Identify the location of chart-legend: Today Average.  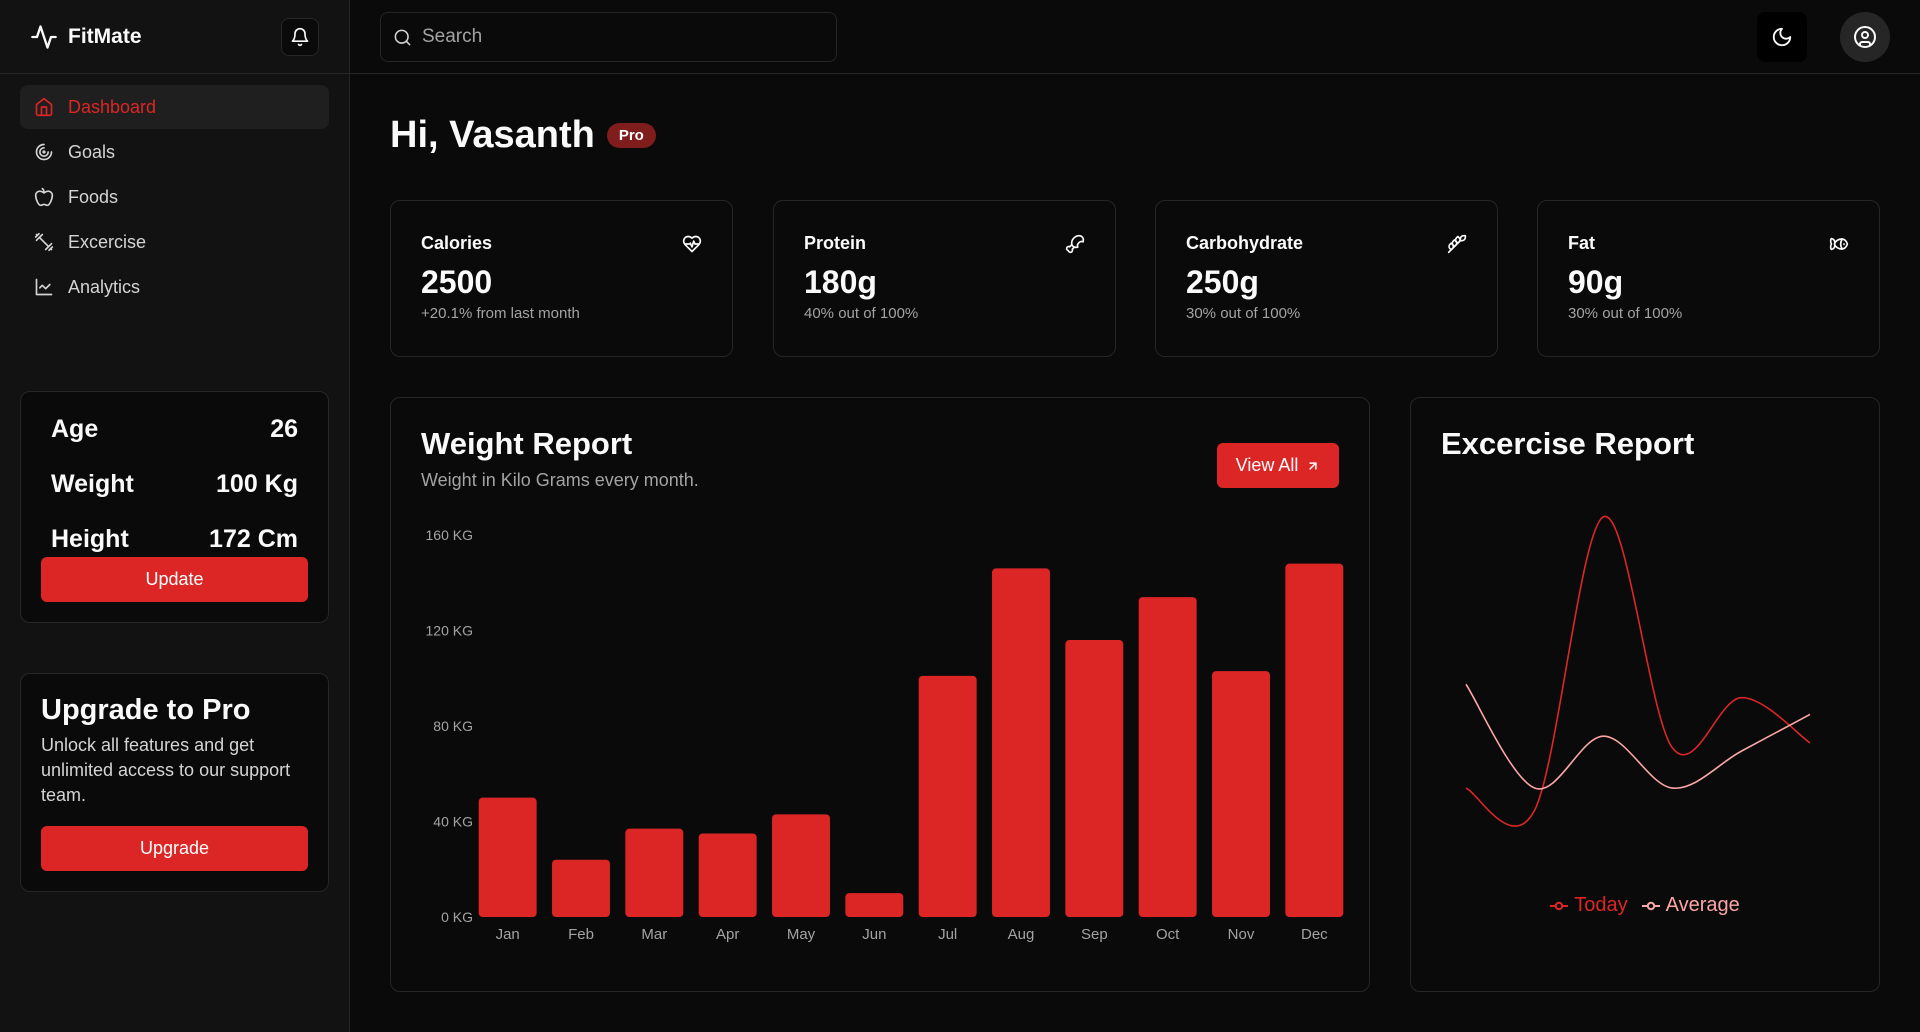
(1645, 905).